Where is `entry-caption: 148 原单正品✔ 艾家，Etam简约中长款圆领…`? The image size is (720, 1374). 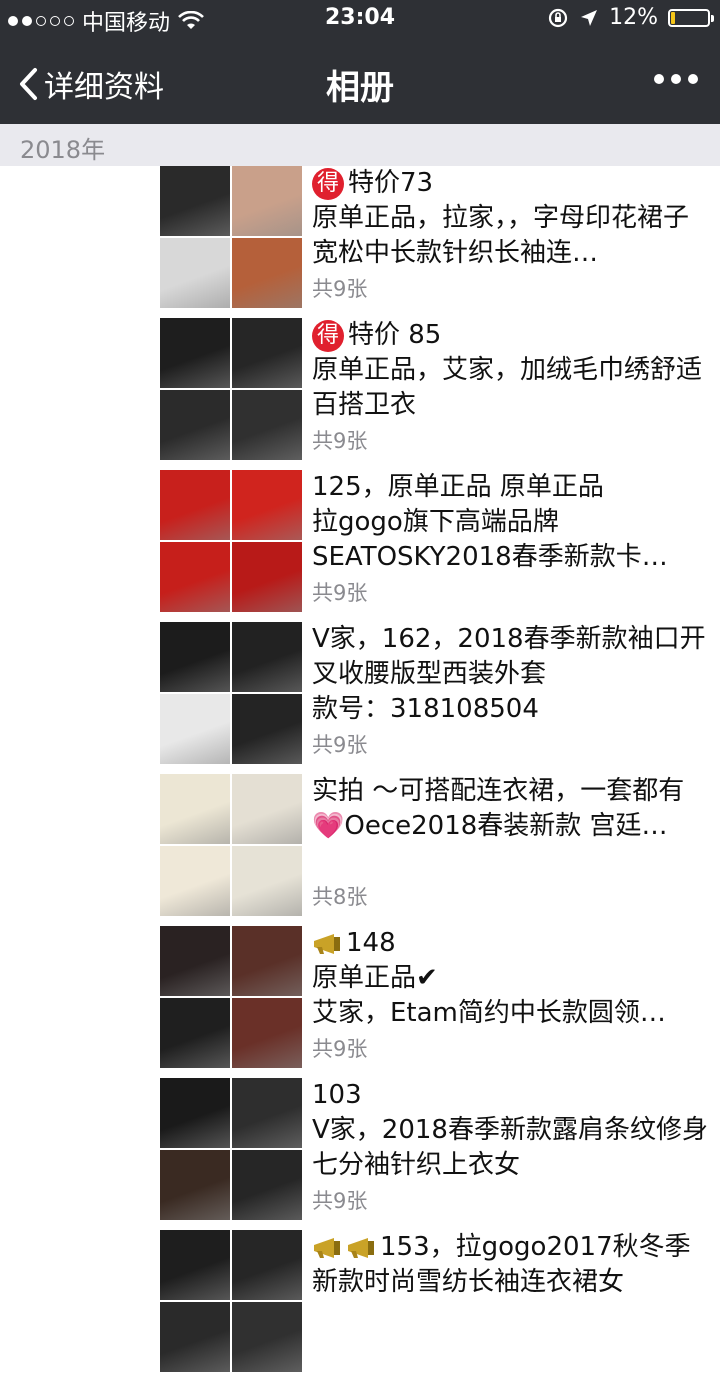
entry-caption: 148 原单正品✔ 艾家，Etam简约中长款圆领… is located at coordinates (512, 978).